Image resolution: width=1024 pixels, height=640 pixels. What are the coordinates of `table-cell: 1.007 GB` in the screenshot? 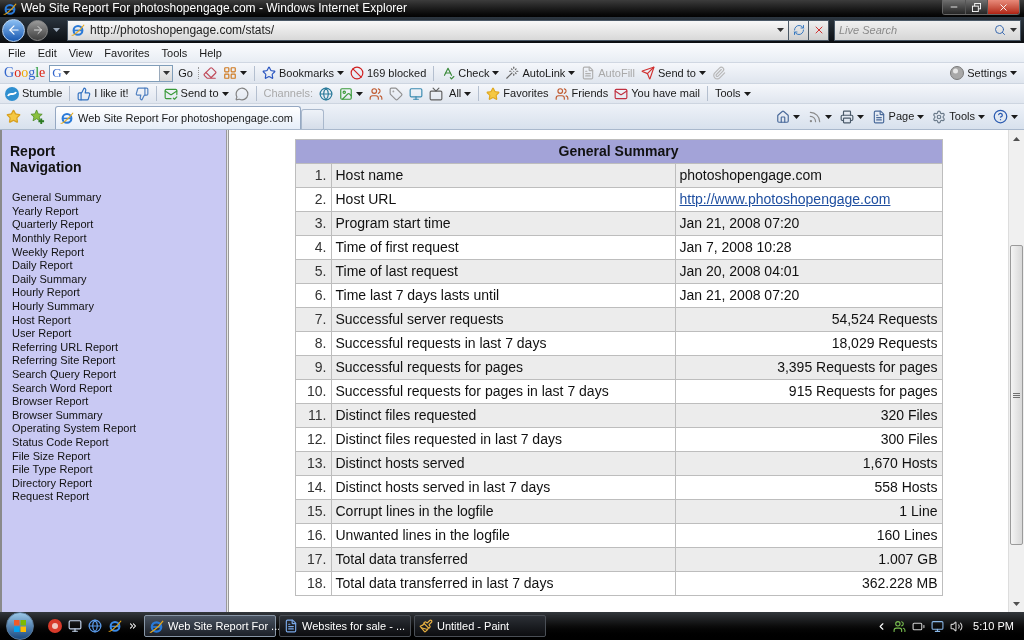 It's located at (808, 559).